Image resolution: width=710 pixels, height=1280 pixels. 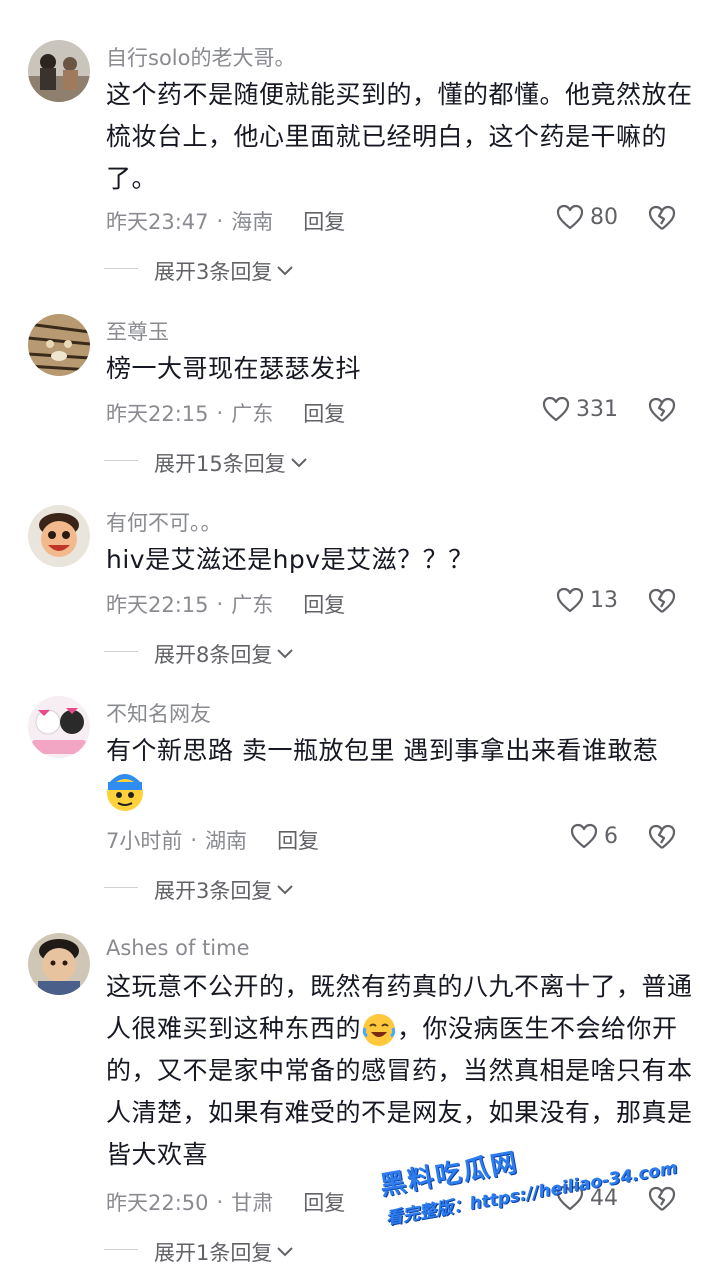 What do you see at coordinates (157, 222) in the screenshot?
I see `comment-time: 昨天23:47` at bounding box center [157, 222].